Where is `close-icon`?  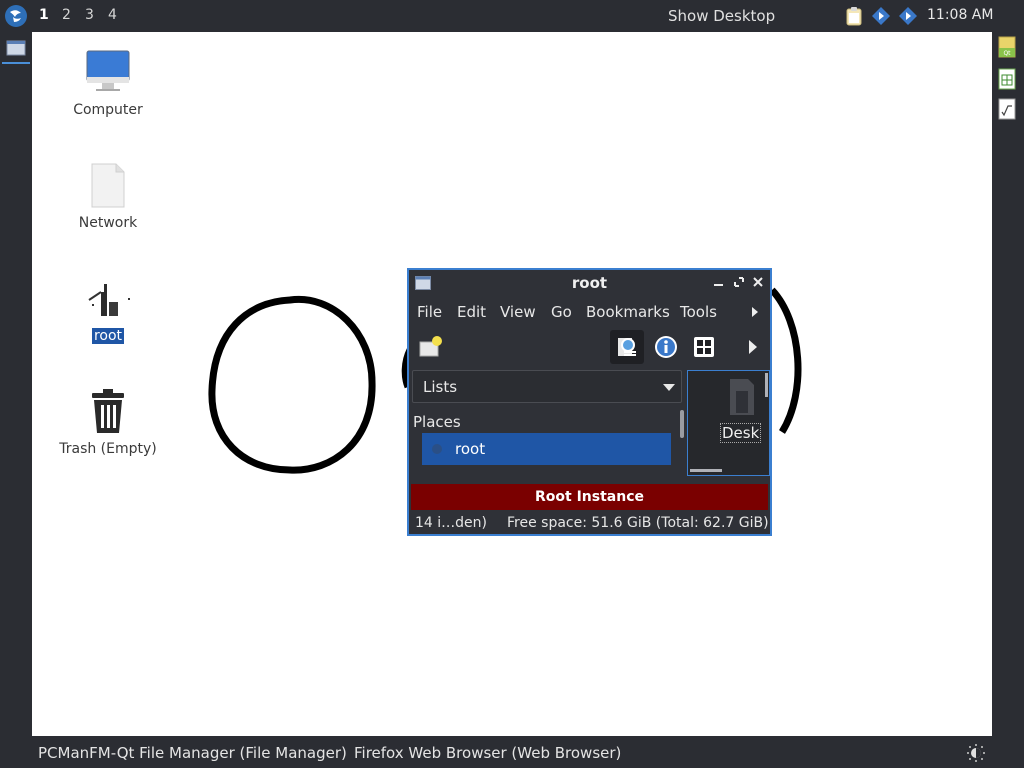 close-icon is located at coordinates (758, 282).